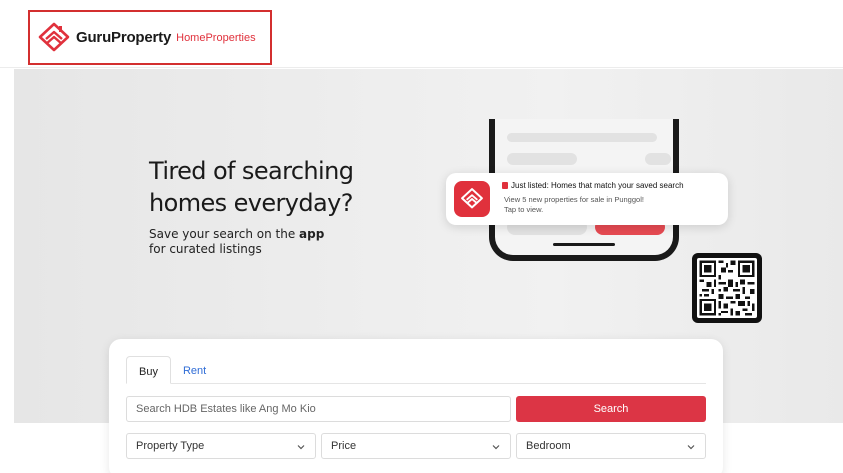 Image resolution: width=843 pixels, height=473 pixels. I want to click on qr-code-icon, so click(727, 288).